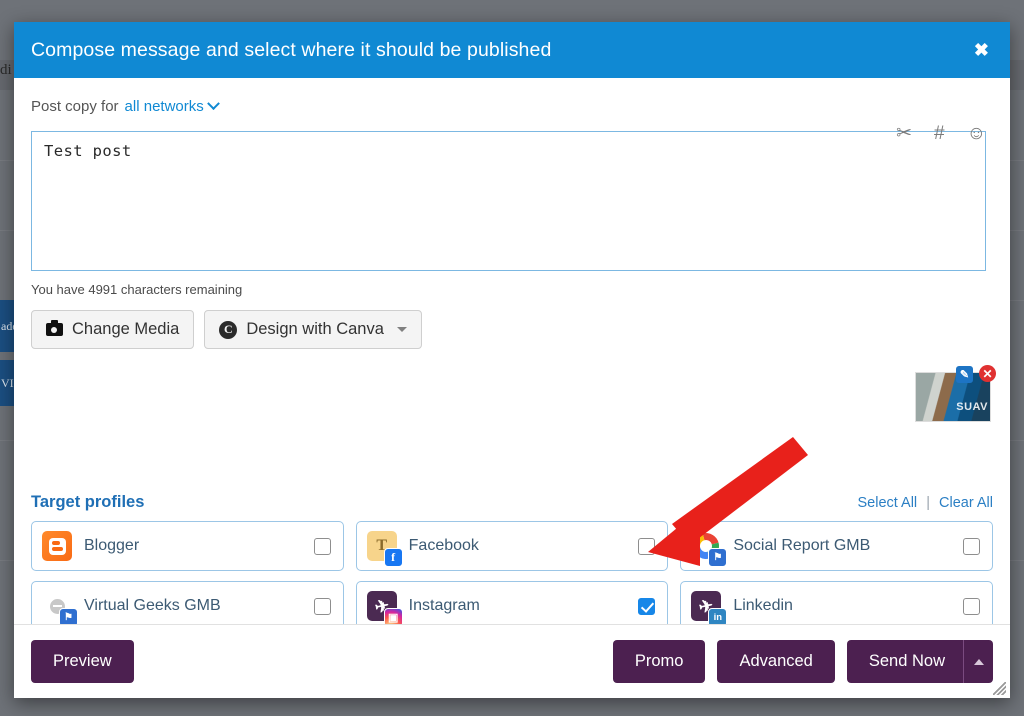 The width and height of the screenshot is (1024, 716). What do you see at coordinates (835, 607) in the screenshot?
I see `profile-card-row: ✈ in Linkedin` at bounding box center [835, 607].